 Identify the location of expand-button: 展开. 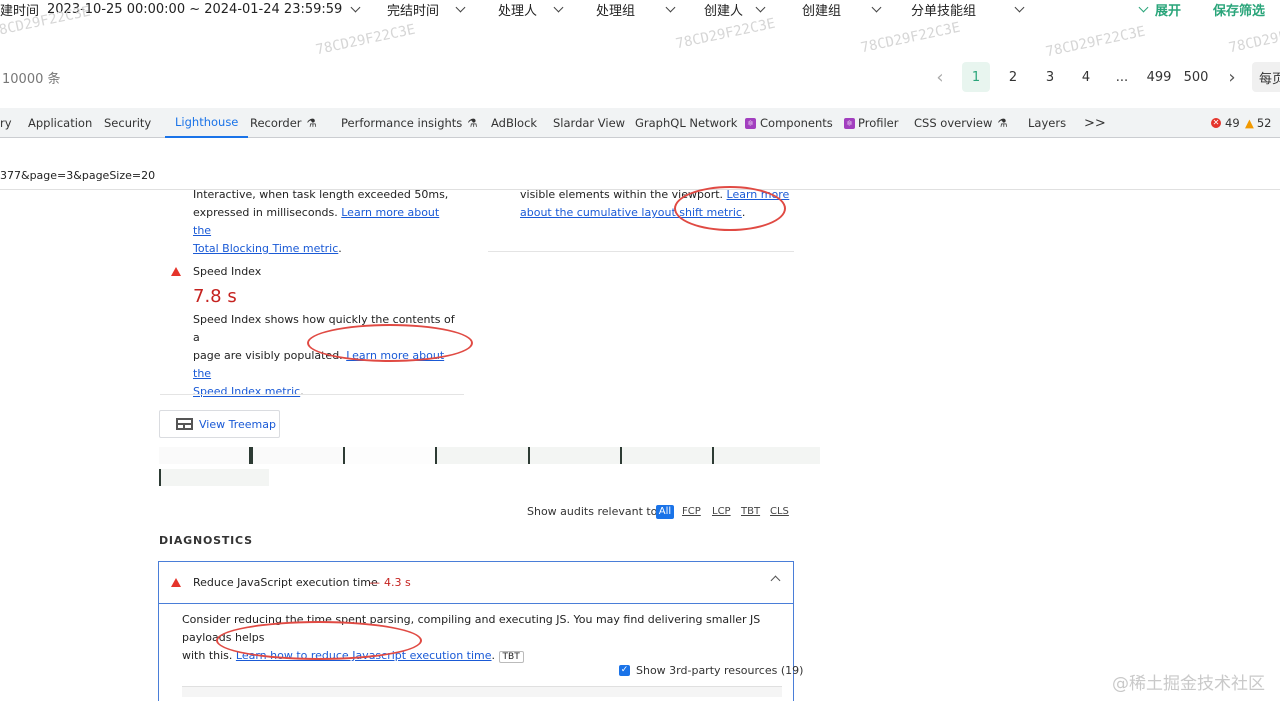
(1160, 9).